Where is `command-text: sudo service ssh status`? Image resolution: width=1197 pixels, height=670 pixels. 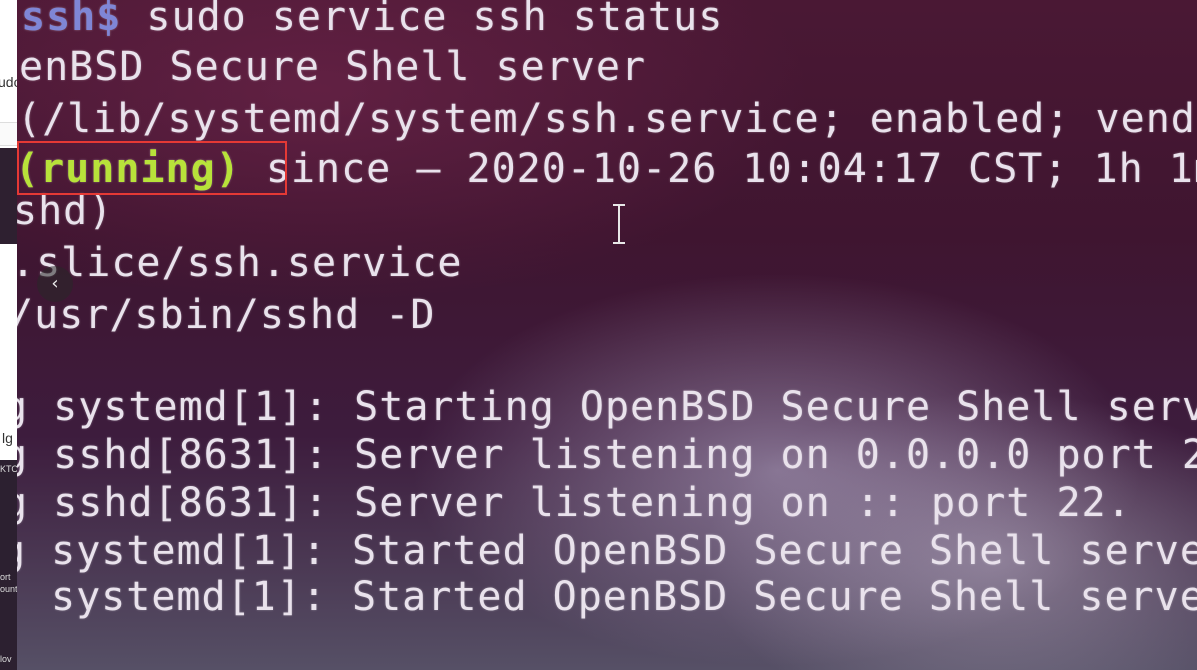 command-text: sudo service ssh status is located at coordinates (422, 20).